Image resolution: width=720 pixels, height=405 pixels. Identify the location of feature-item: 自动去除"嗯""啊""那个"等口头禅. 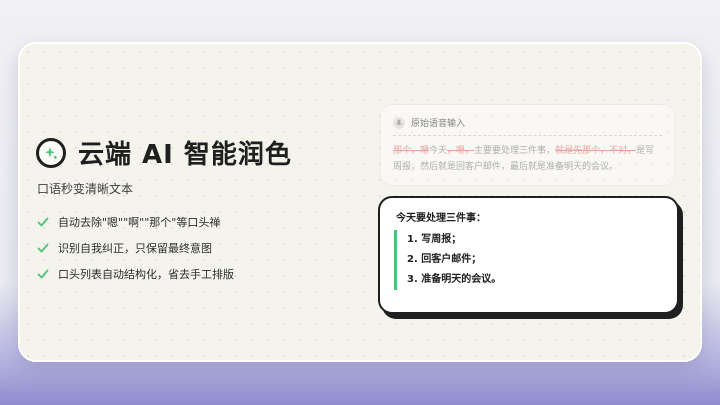
(135, 222).